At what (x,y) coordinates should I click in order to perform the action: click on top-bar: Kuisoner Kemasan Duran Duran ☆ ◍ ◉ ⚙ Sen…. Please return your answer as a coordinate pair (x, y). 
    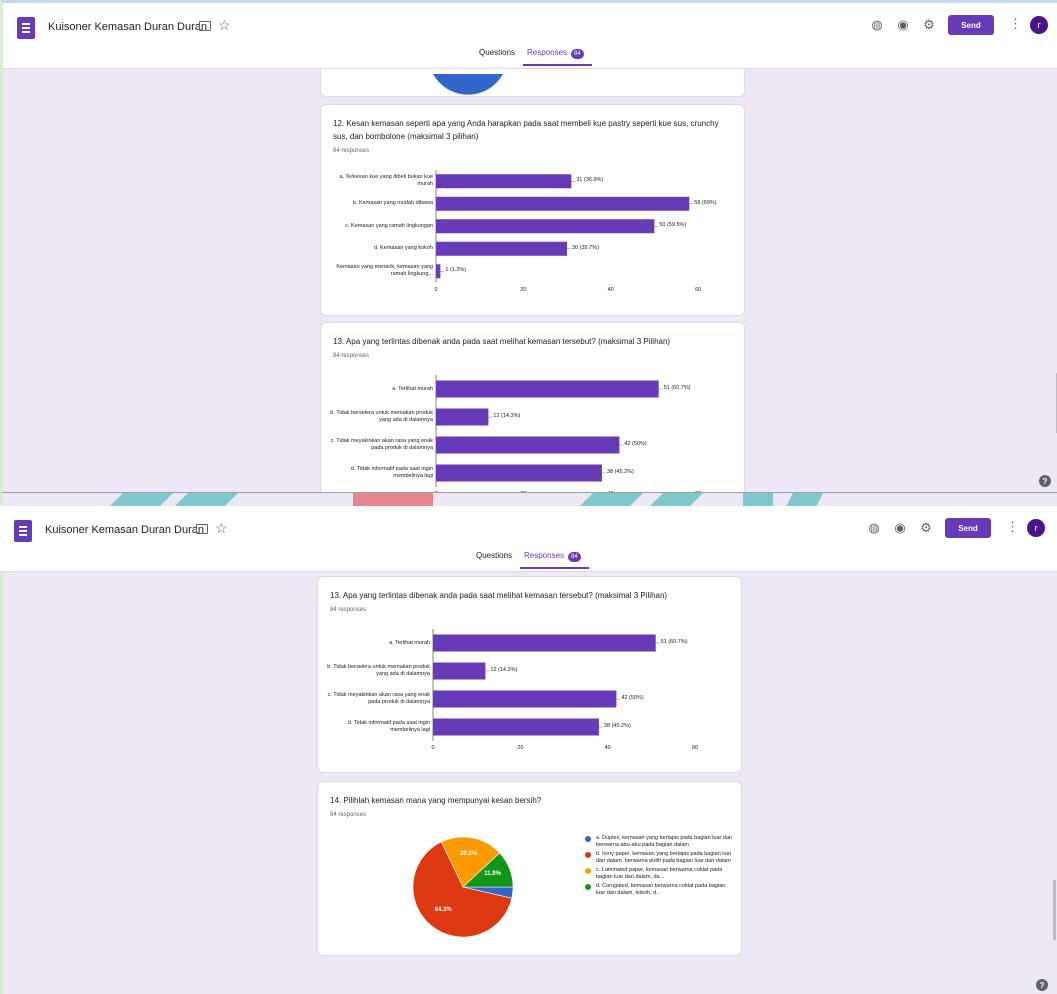
    Looking at the image, I should click on (530, 36).